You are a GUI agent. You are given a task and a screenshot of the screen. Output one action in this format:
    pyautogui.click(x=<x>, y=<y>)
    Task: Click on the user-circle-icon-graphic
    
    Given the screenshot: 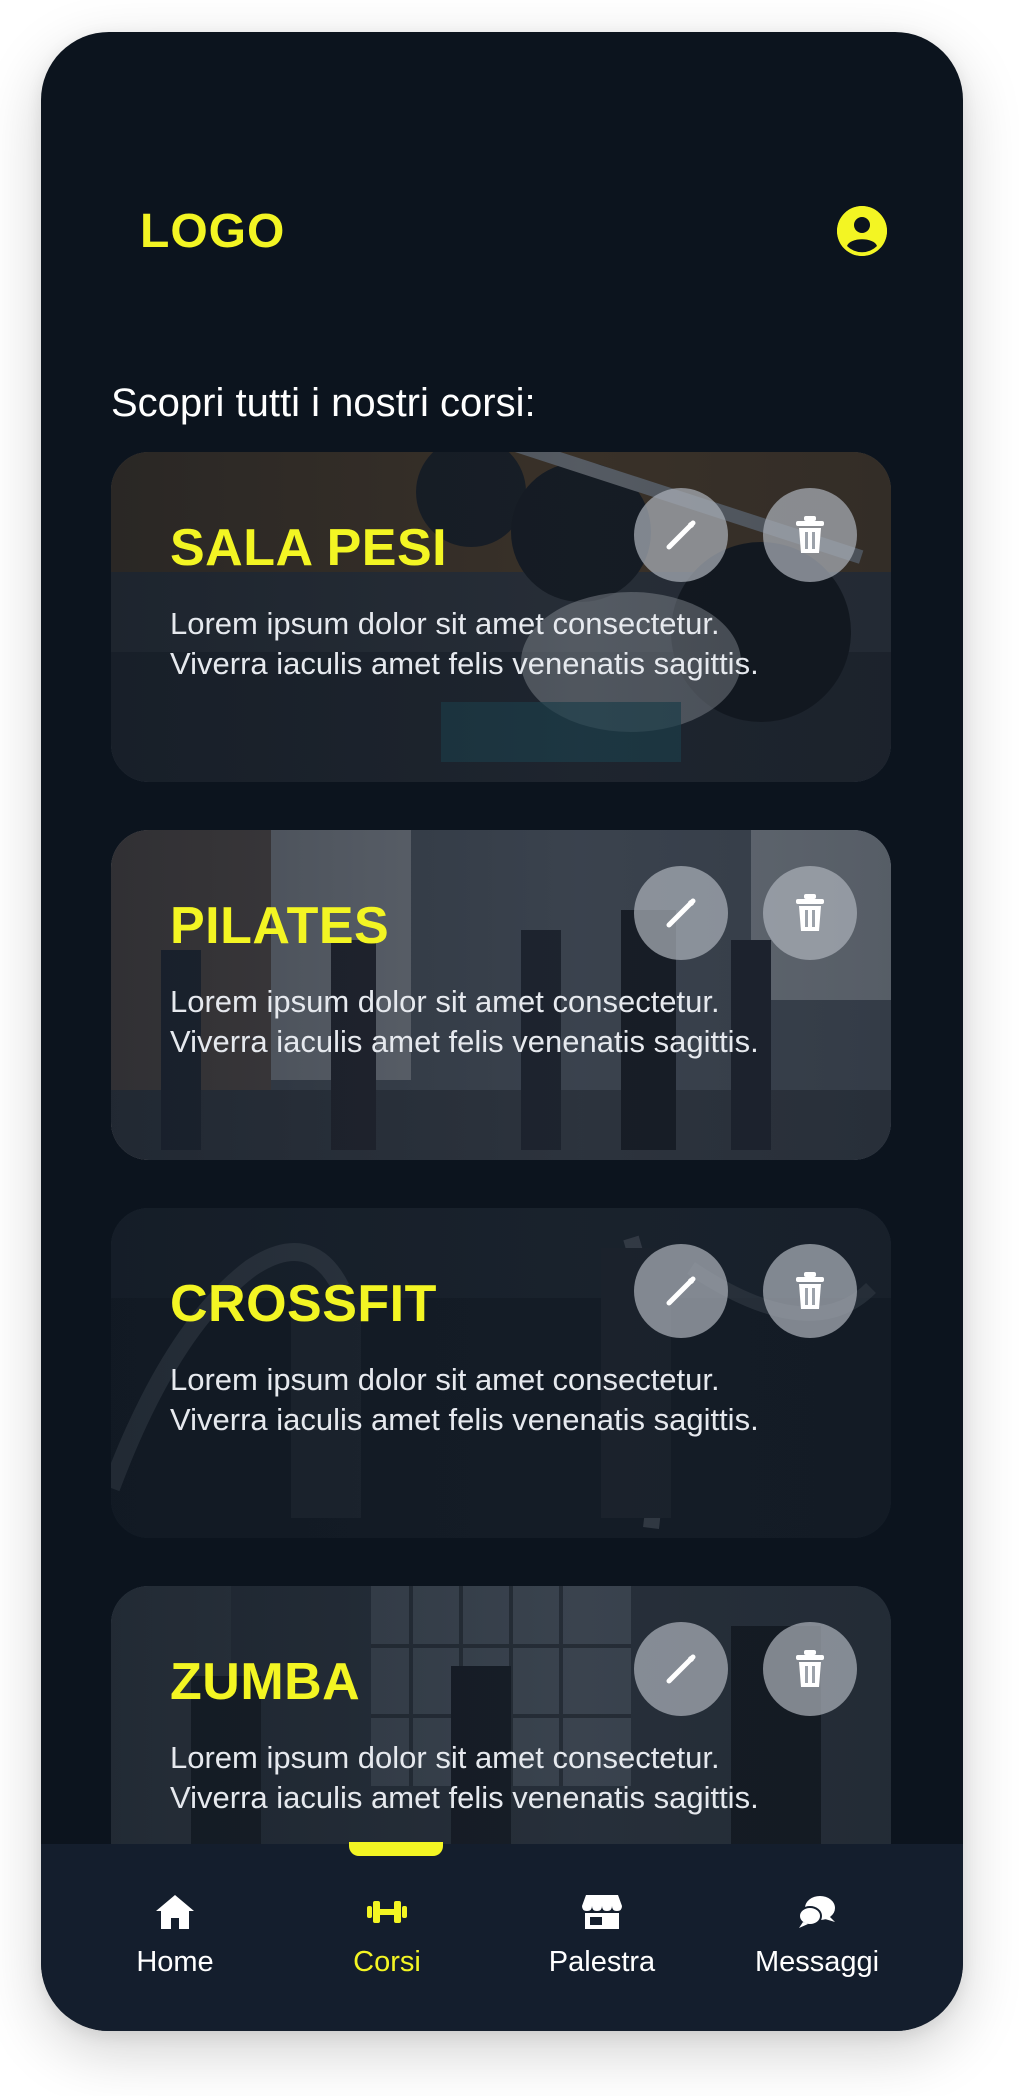 What is the action you would take?
    pyautogui.click(x=862, y=231)
    